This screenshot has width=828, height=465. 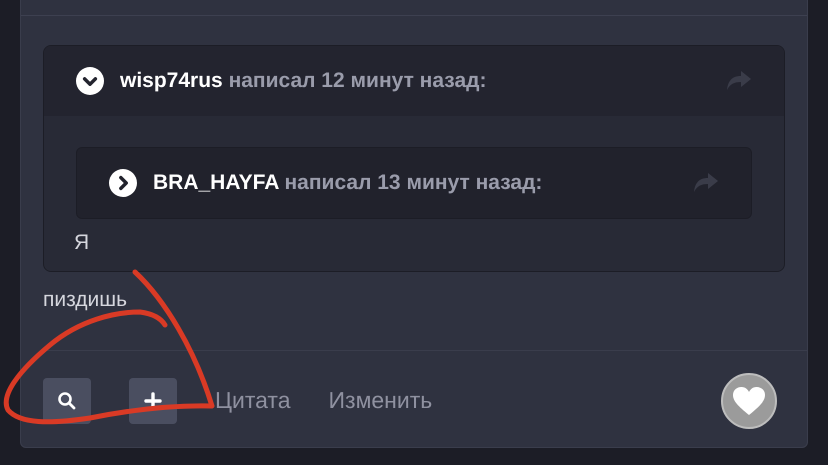 I want to click on action-link: Цитата, so click(x=252, y=400).